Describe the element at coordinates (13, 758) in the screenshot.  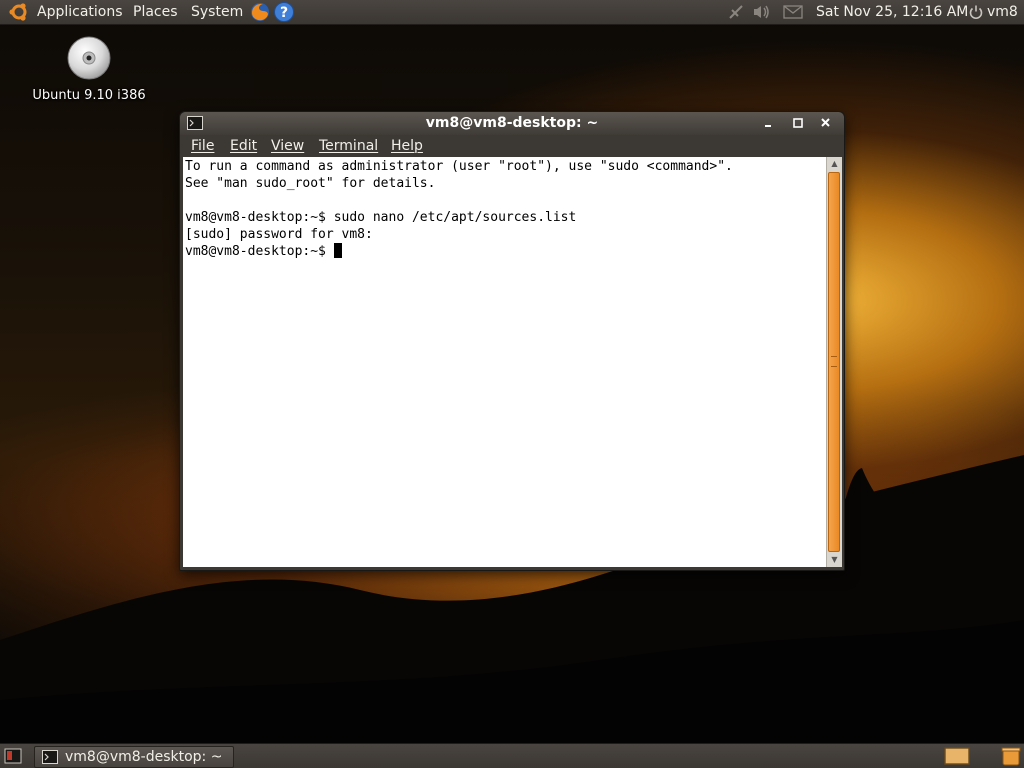
I see `show-desktop-icon` at that location.